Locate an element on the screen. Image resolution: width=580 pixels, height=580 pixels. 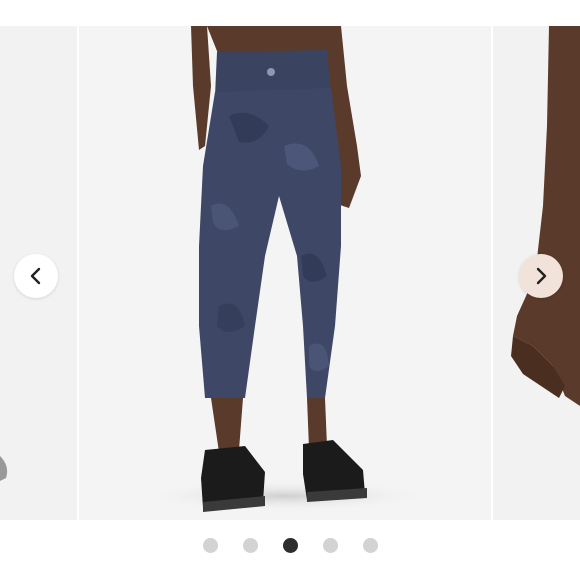
chevron-right-icon is located at coordinates (541, 276).